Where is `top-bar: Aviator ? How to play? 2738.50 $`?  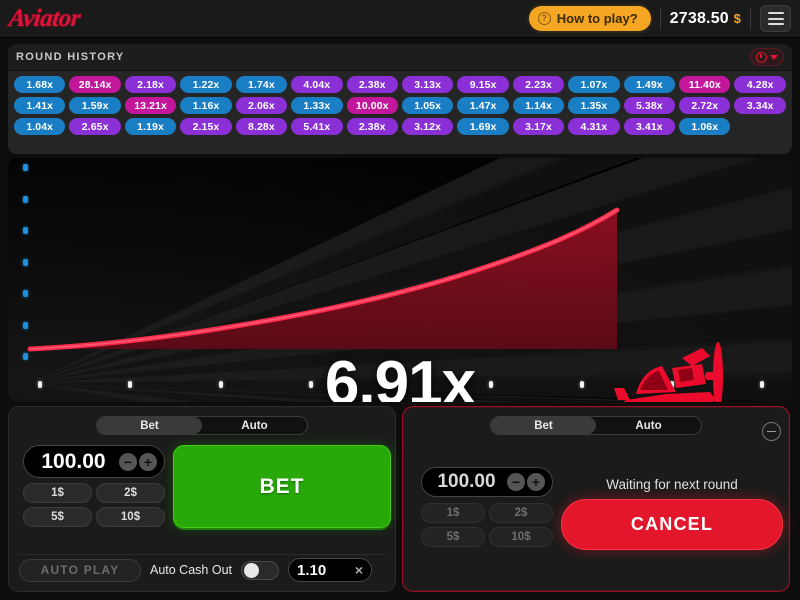
top-bar: Aviator ? How to play? 2738.50 $ is located at coordinates (400, 19).